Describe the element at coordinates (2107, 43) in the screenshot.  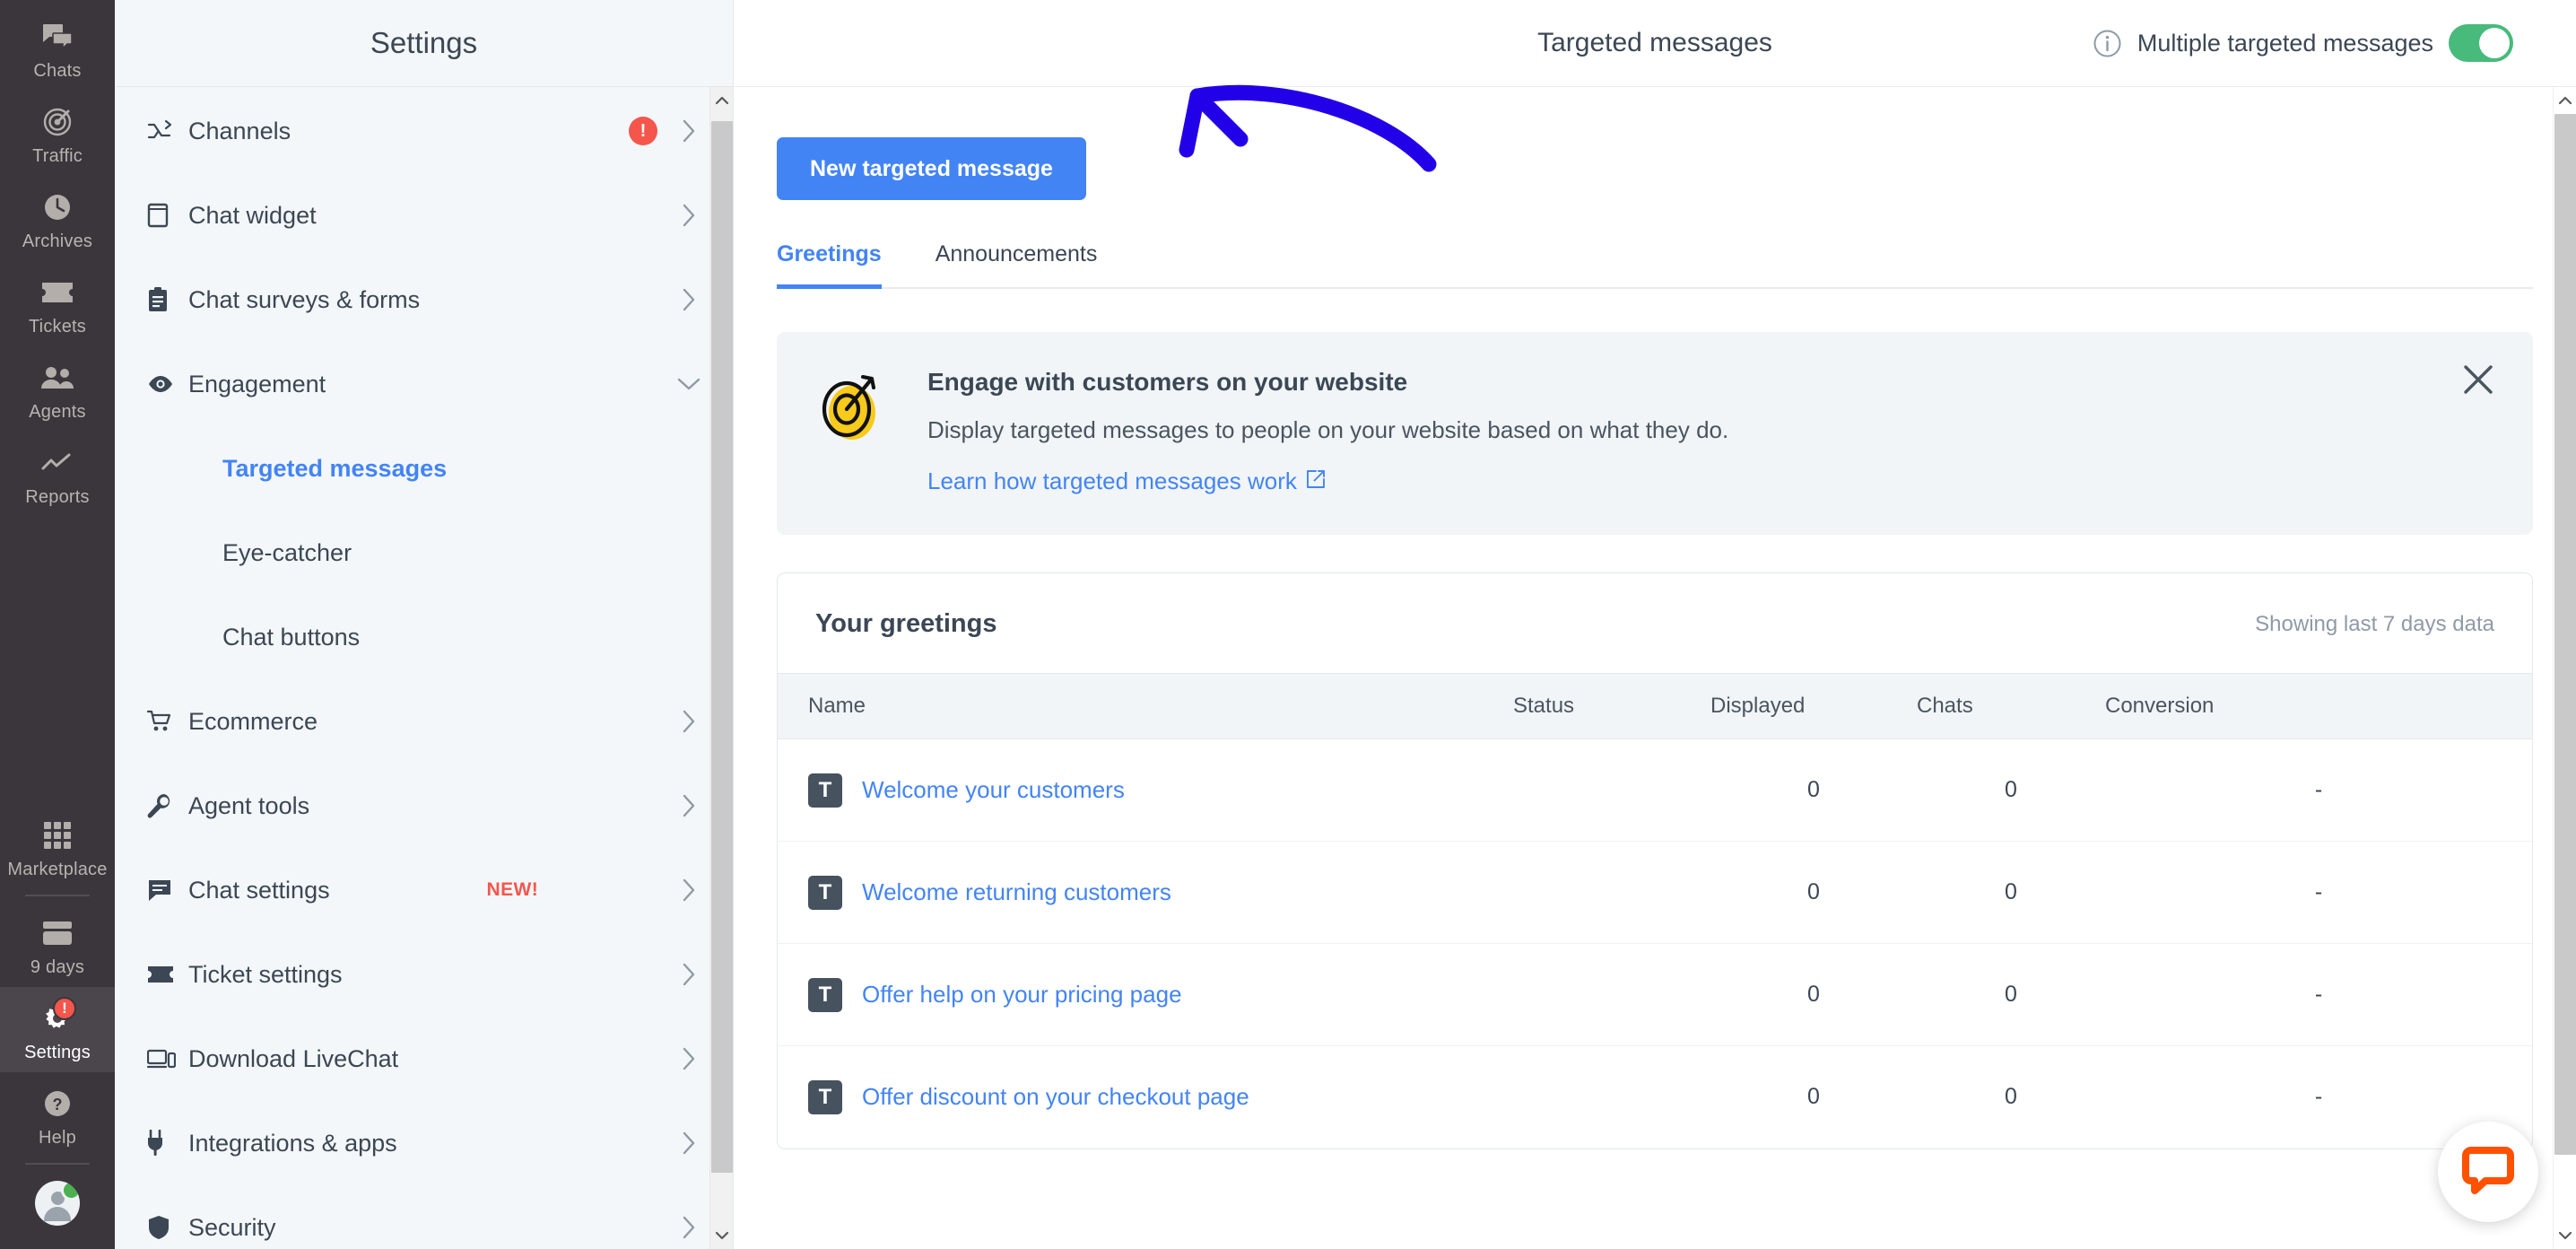
I see `info-icon` at that location.